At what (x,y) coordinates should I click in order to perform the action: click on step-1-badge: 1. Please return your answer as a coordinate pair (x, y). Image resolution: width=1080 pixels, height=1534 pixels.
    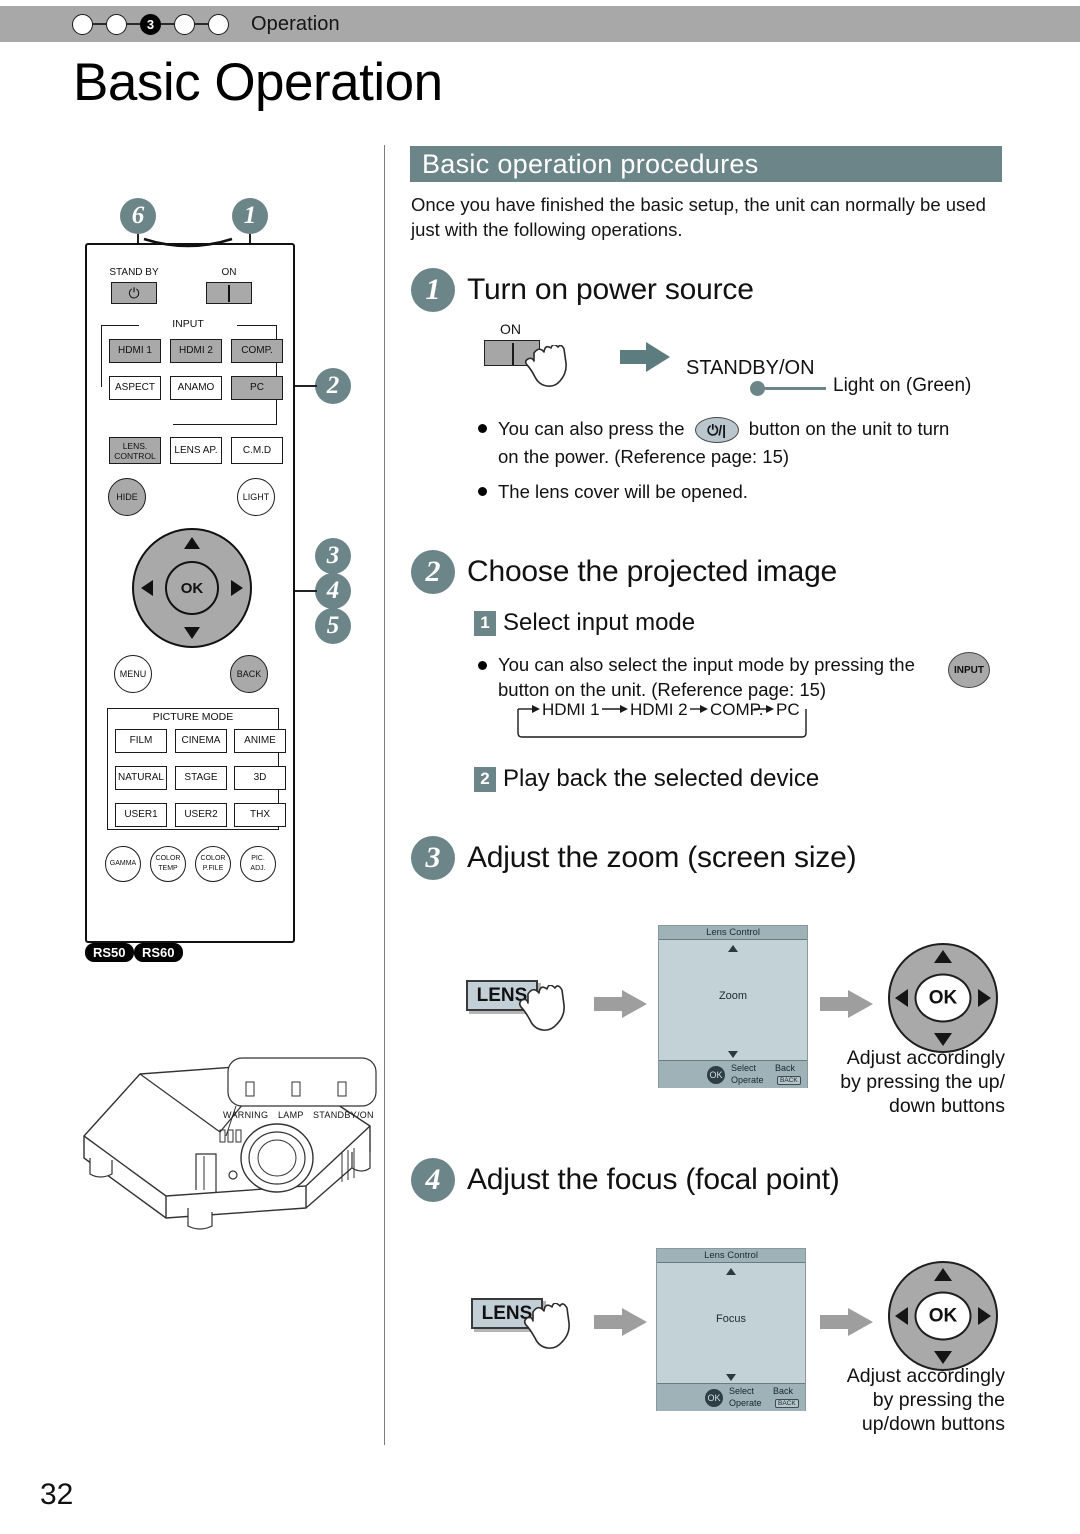
    Looking at the image, I should click on (433, 290).